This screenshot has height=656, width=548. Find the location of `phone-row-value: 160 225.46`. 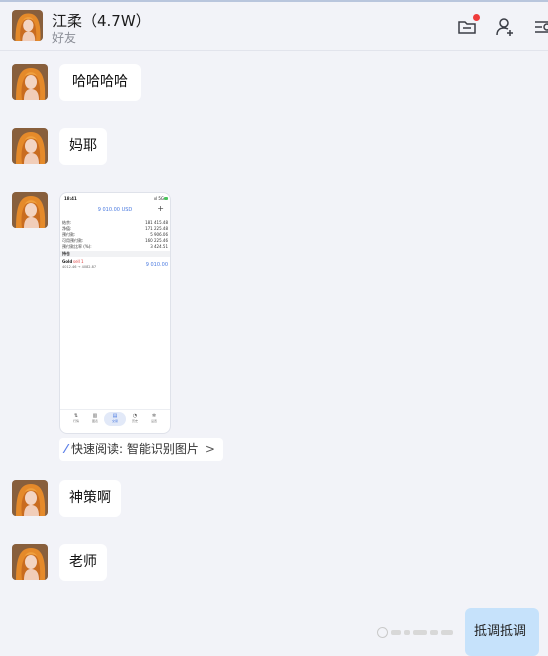

phone-row-value: 160 225.46 is located at coordinates (156, 240).